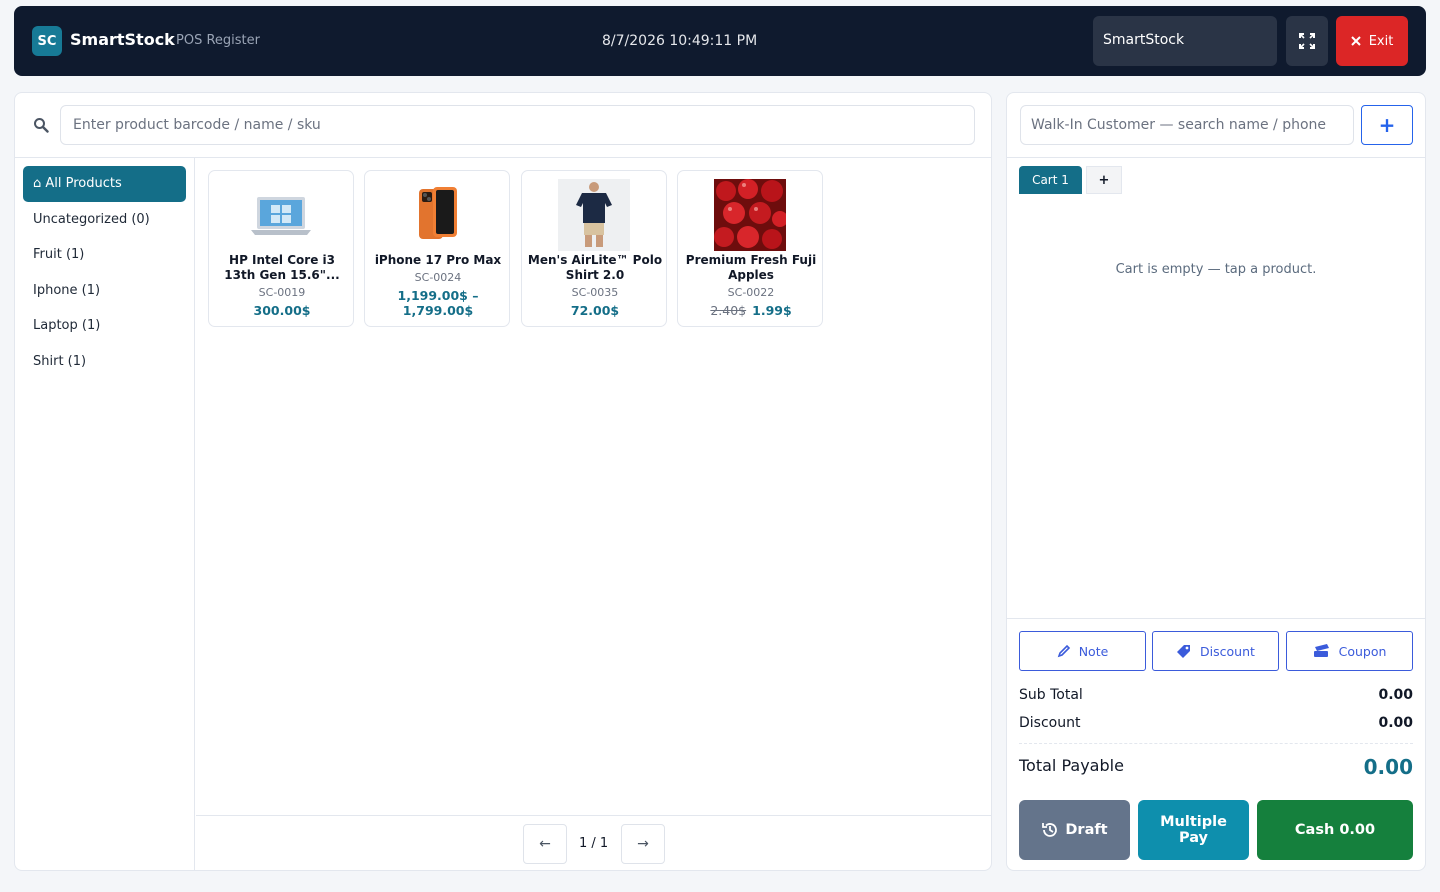 The width and height of the screenshot is (1440, 892). Describe the element at coordinates (1063, 651) in the screenshot. I see `pencil-icon` at that location.